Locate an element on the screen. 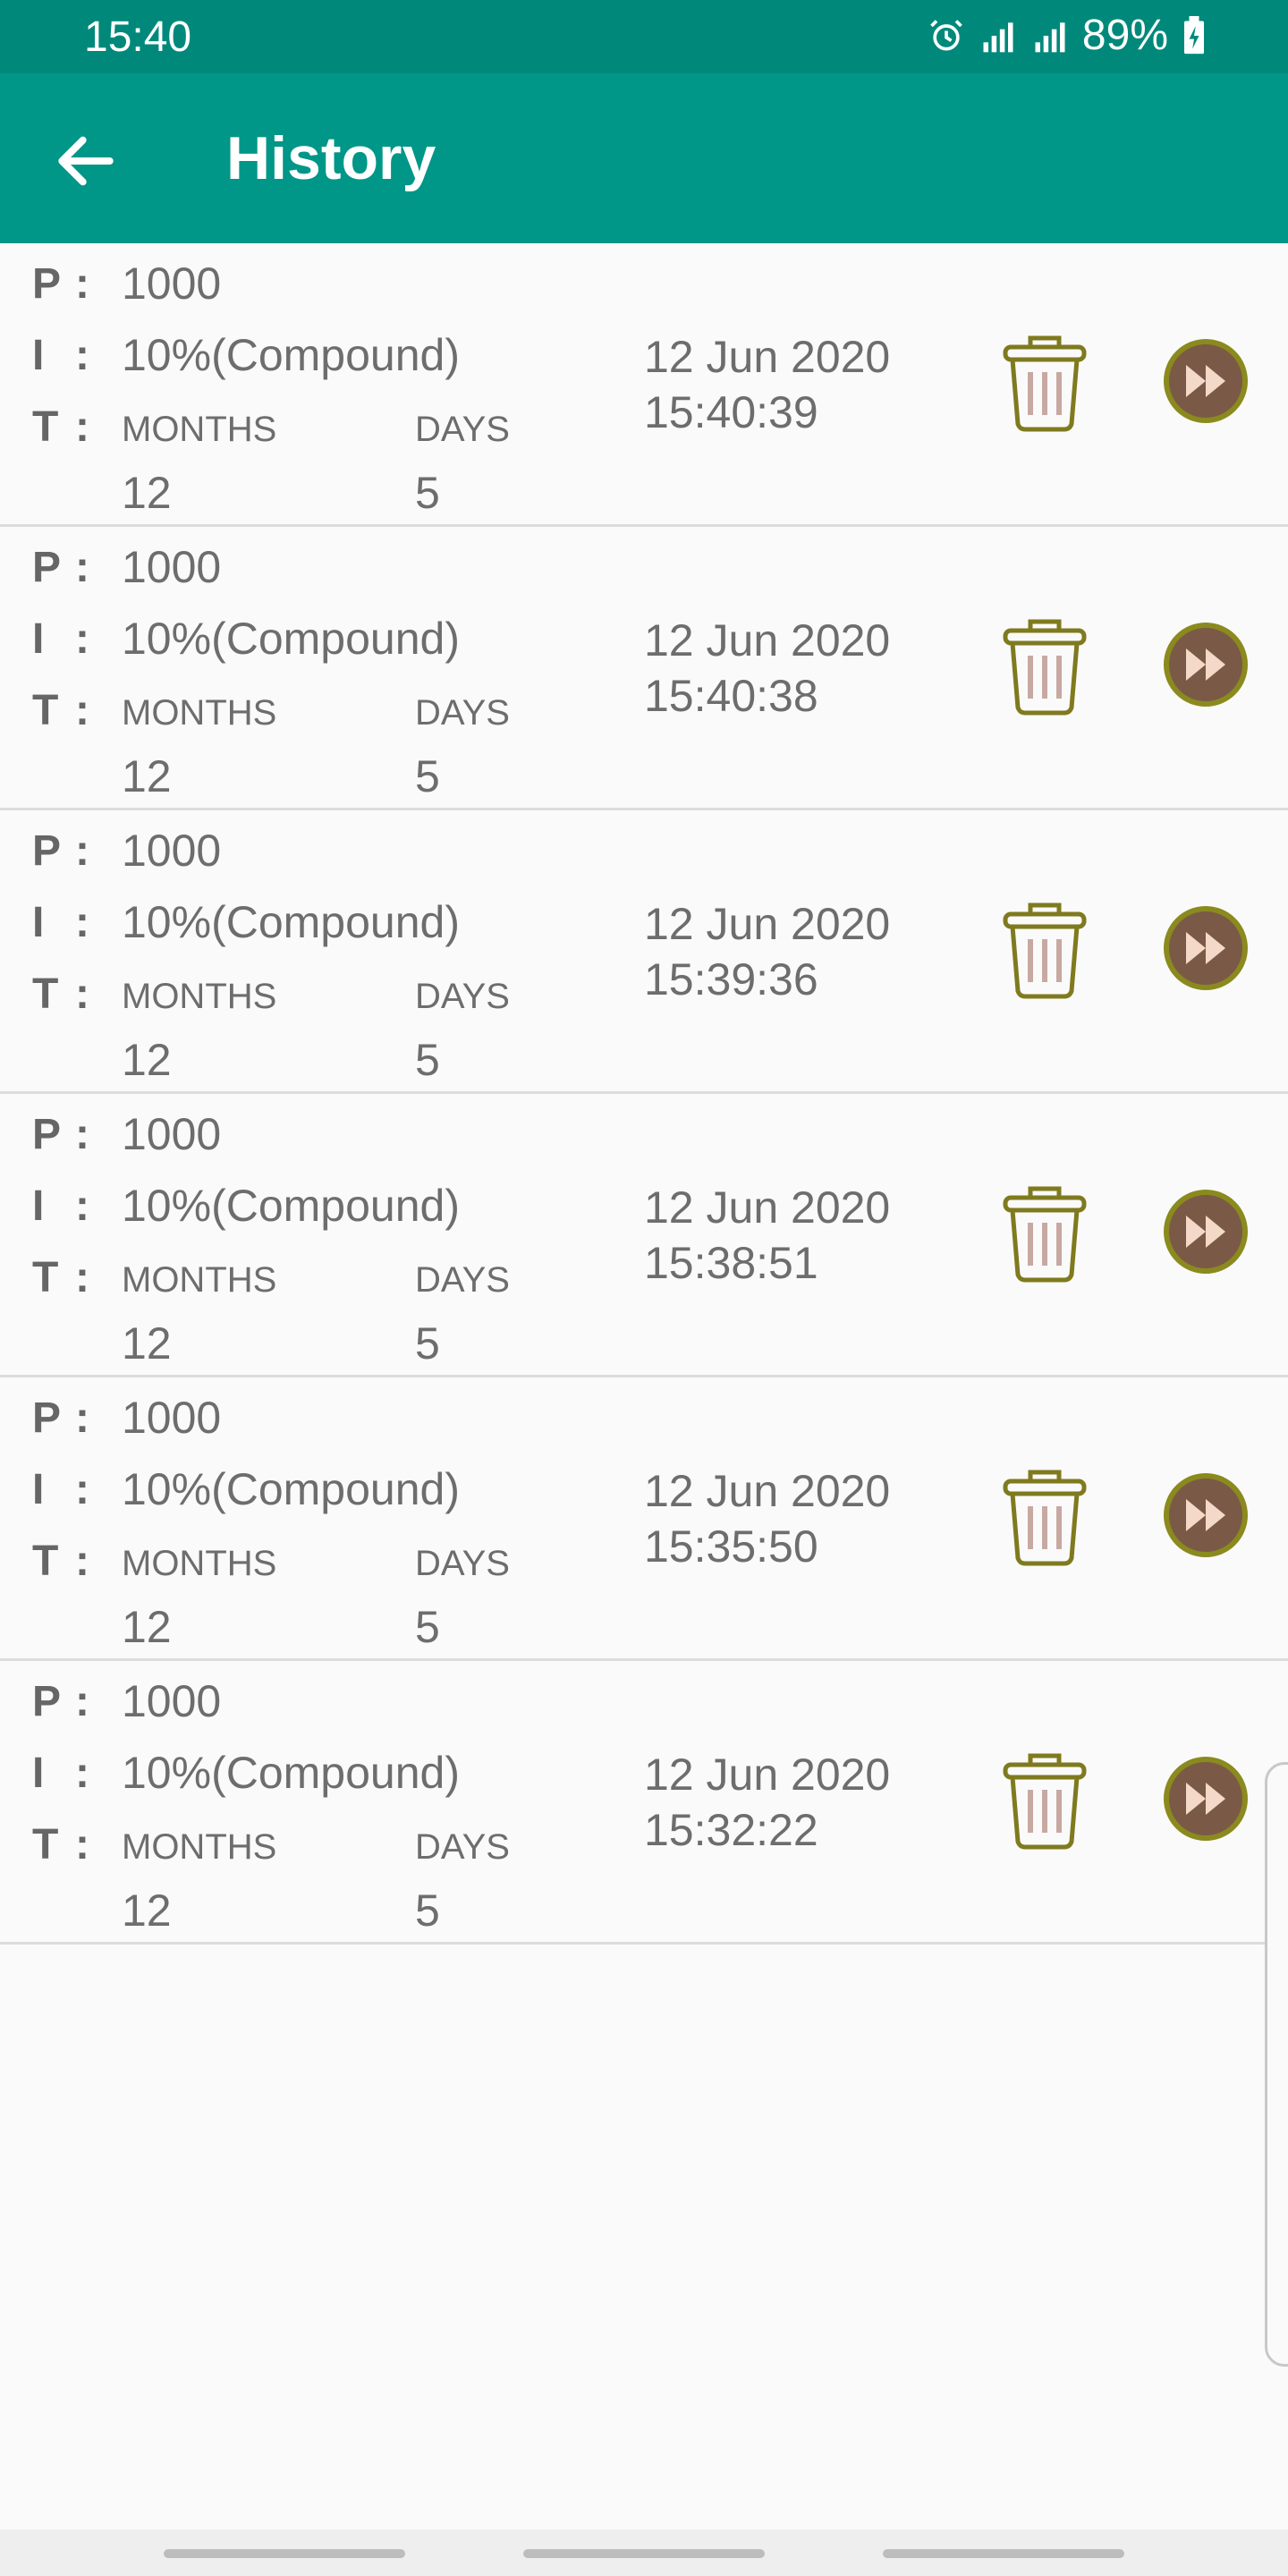 The width and height of the screenshot is (1288, 2576). scroll-handle is located at coordinates (1276, 2064).